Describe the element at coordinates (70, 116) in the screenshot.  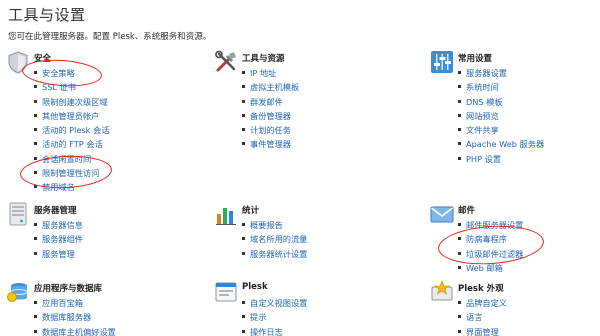
I see `link-security-3: 其他管理员帐户` at that location.